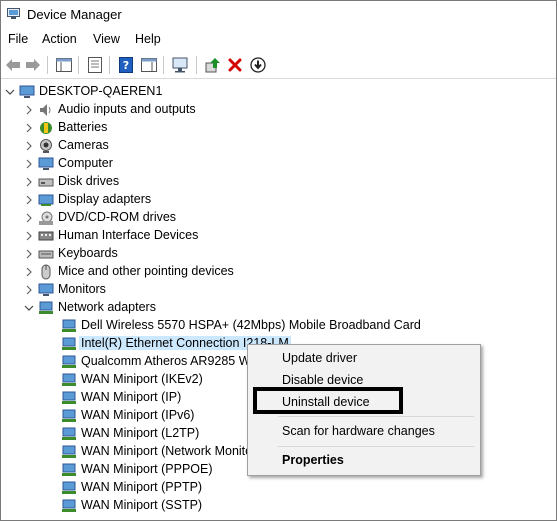  I want to click on tree-category-audio: Audio inputs and outputs, so click(174, 110).